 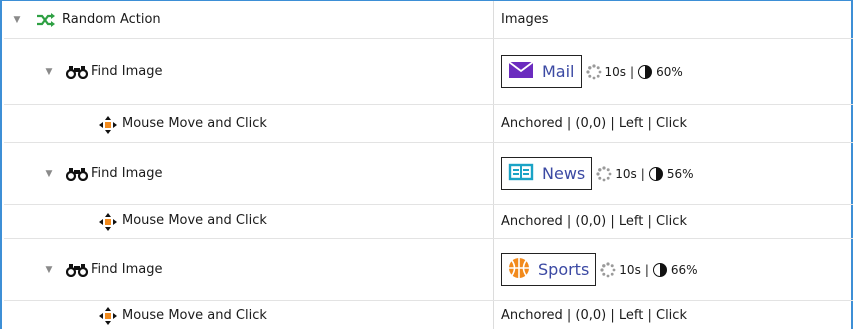 I want to click on row-value: Images, so click(x=525, y=19).